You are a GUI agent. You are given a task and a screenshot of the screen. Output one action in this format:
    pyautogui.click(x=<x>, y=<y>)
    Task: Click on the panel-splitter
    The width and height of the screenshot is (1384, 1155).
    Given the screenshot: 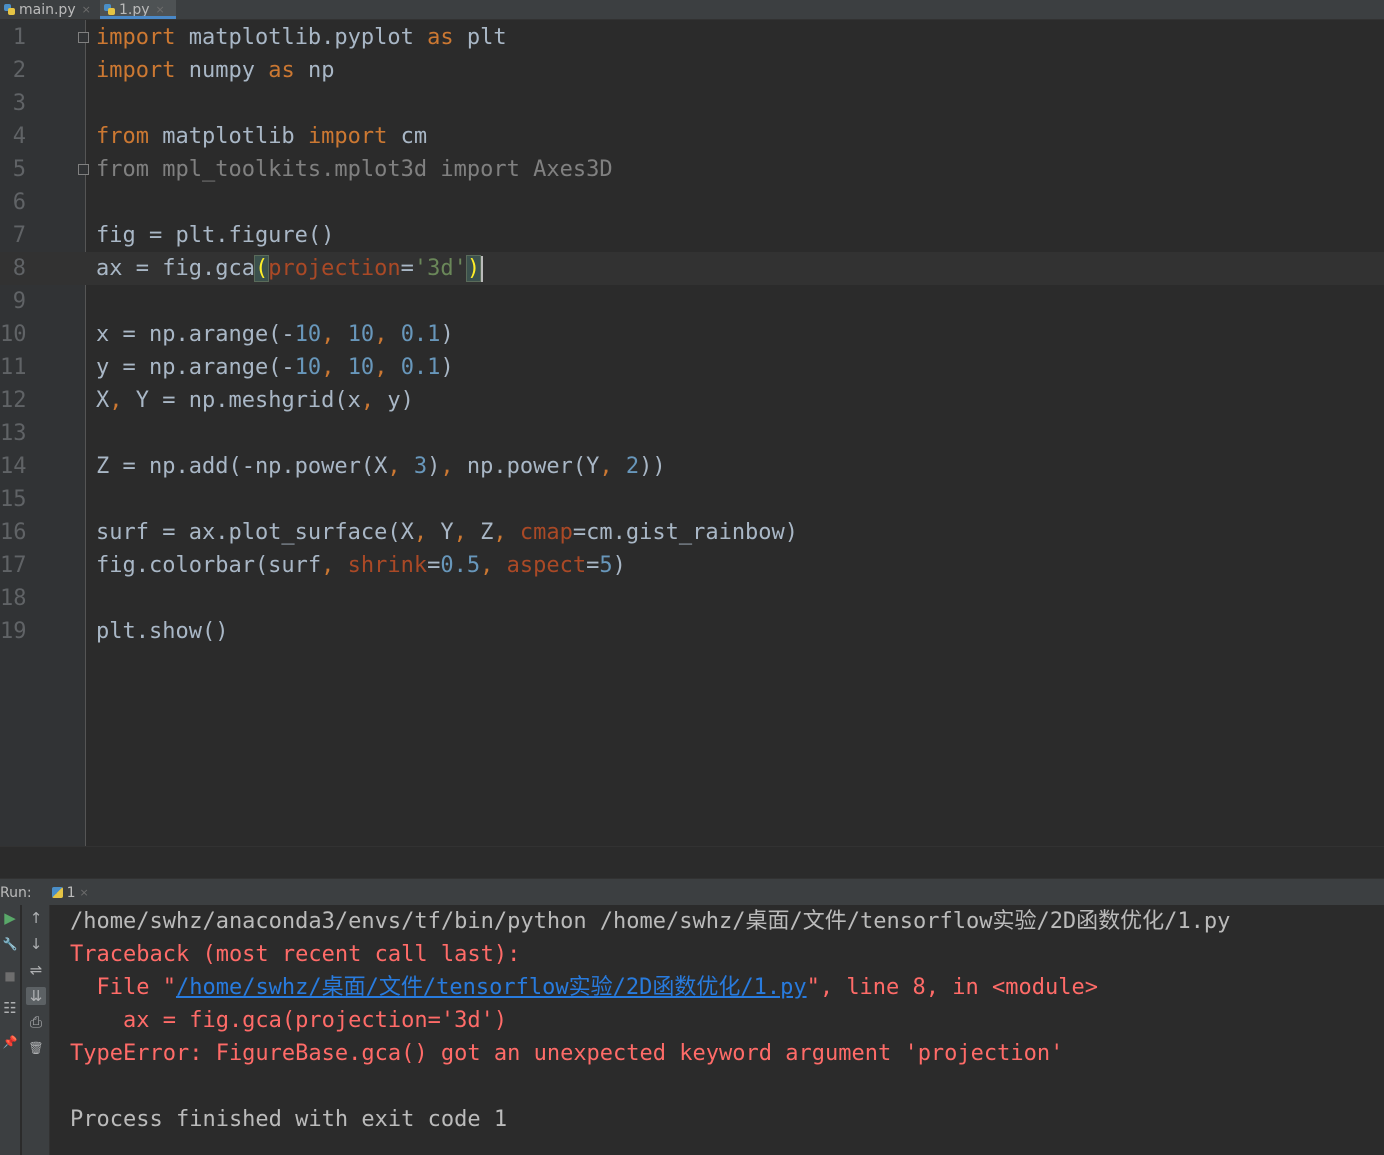 What is the action you would take?
    pyautogui.click(x=692, y=862)
    